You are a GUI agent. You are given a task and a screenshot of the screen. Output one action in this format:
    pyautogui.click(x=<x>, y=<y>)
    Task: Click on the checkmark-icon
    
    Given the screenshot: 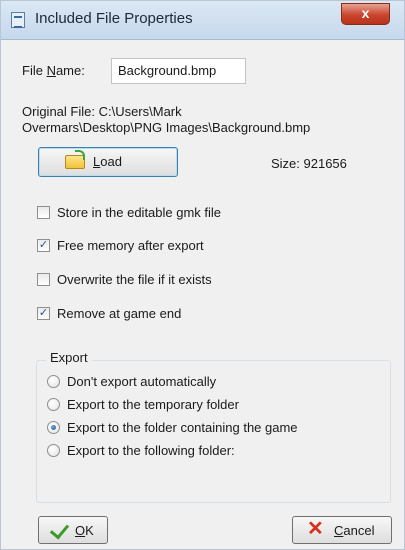 What is the action you would take?
    pyautogui.click(x=59, y=529)
    